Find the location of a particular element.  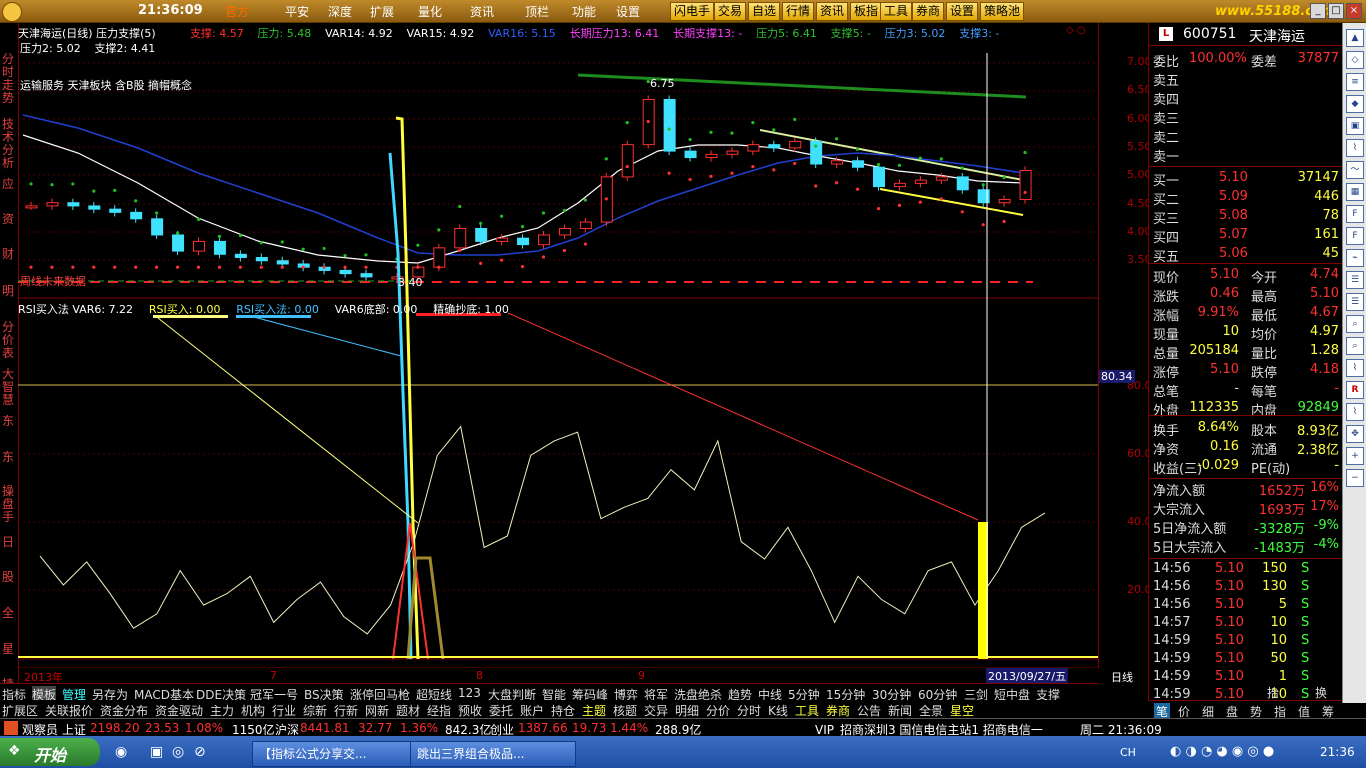

tab-quan: 全 is located at coordinates (9, 613).